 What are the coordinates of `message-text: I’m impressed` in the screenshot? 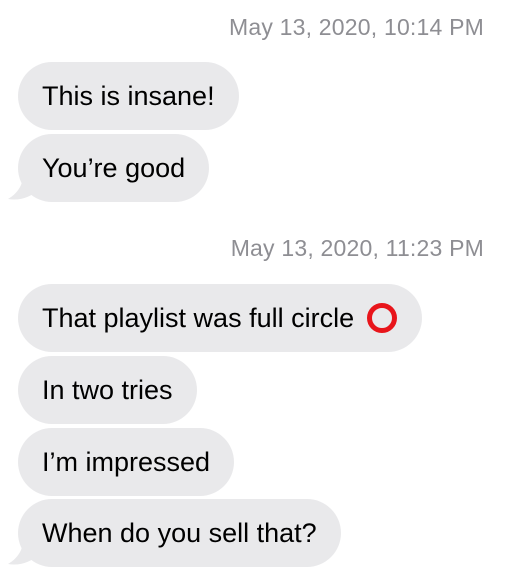 It's located at (126, 462).